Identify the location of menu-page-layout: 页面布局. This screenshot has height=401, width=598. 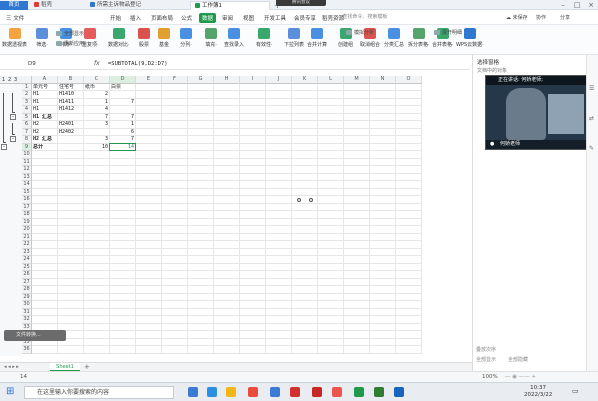
(162, 18).